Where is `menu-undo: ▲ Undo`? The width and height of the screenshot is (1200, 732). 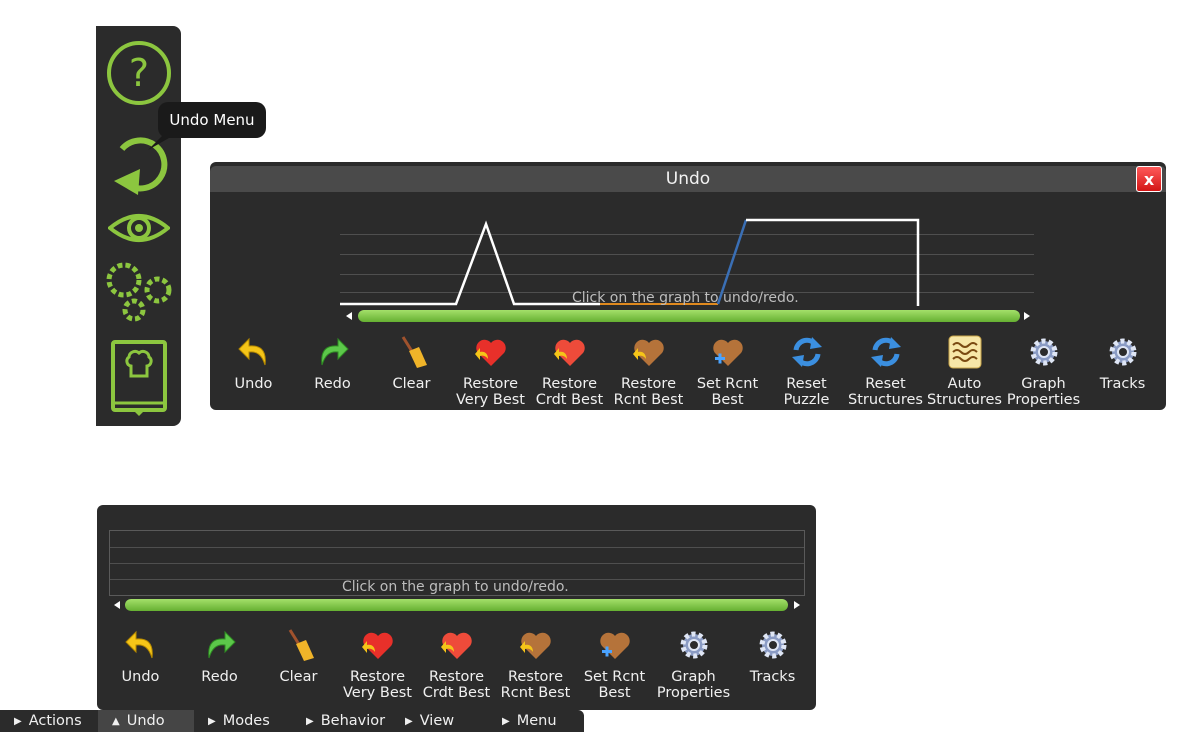 menu-undo: ▲ Undo is located at coordinates (146, 721).